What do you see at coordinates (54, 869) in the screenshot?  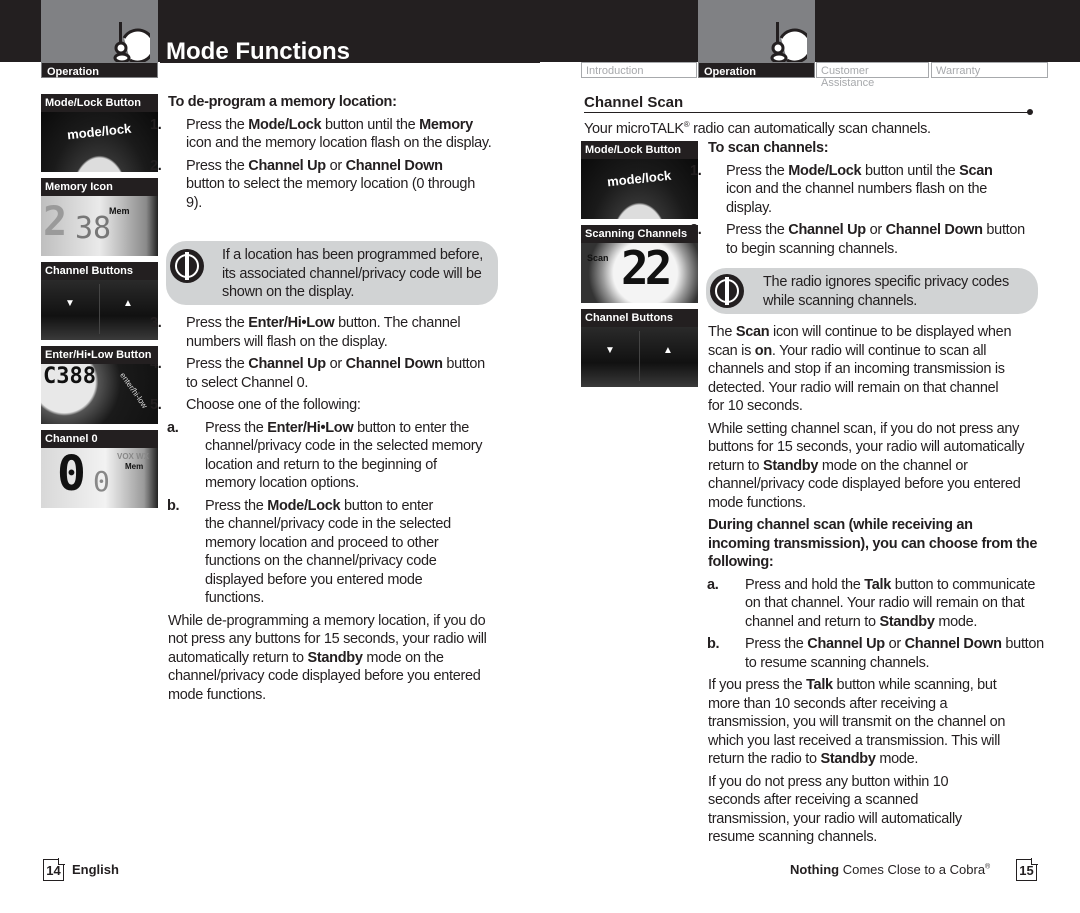 I see `page-number-left: 14` at bounding box center [54, 869].